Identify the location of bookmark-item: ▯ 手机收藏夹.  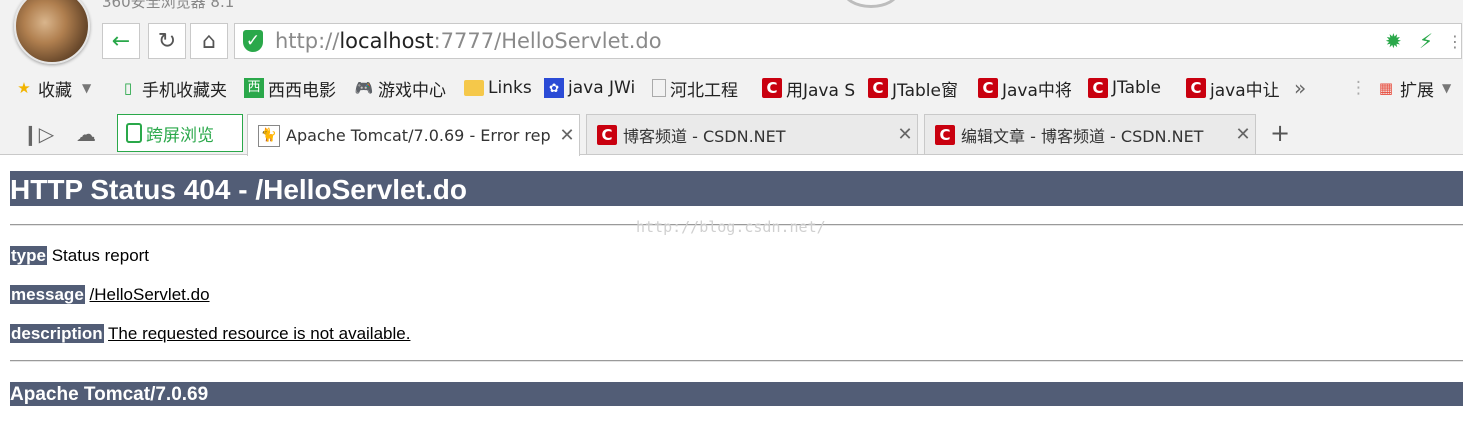
(172, 88).